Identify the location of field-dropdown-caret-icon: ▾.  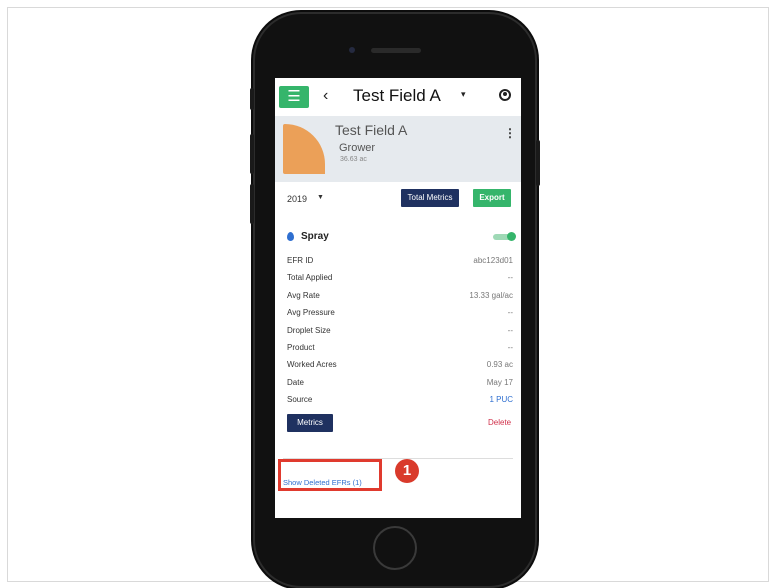
(463, 94).